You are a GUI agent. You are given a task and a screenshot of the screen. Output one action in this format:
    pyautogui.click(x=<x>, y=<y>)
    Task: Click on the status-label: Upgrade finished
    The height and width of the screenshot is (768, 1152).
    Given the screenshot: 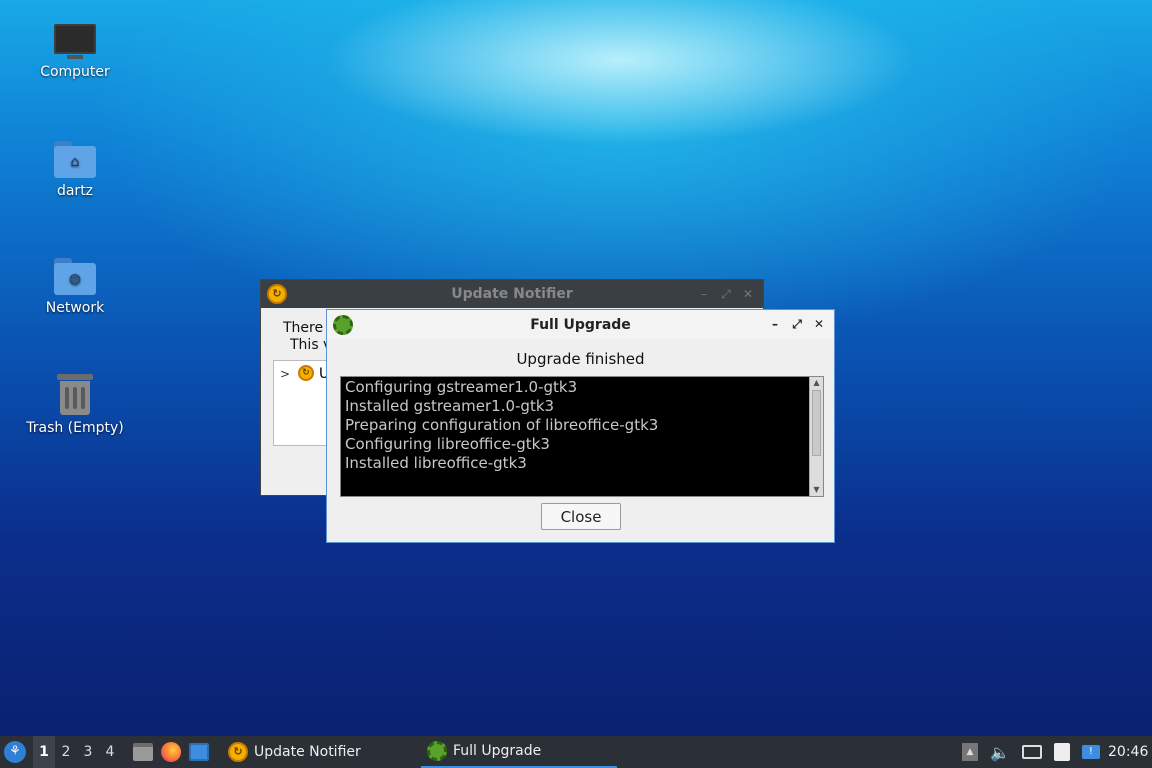 What is the action you would take?
    pyautogui.click(x=580, y=359)
    